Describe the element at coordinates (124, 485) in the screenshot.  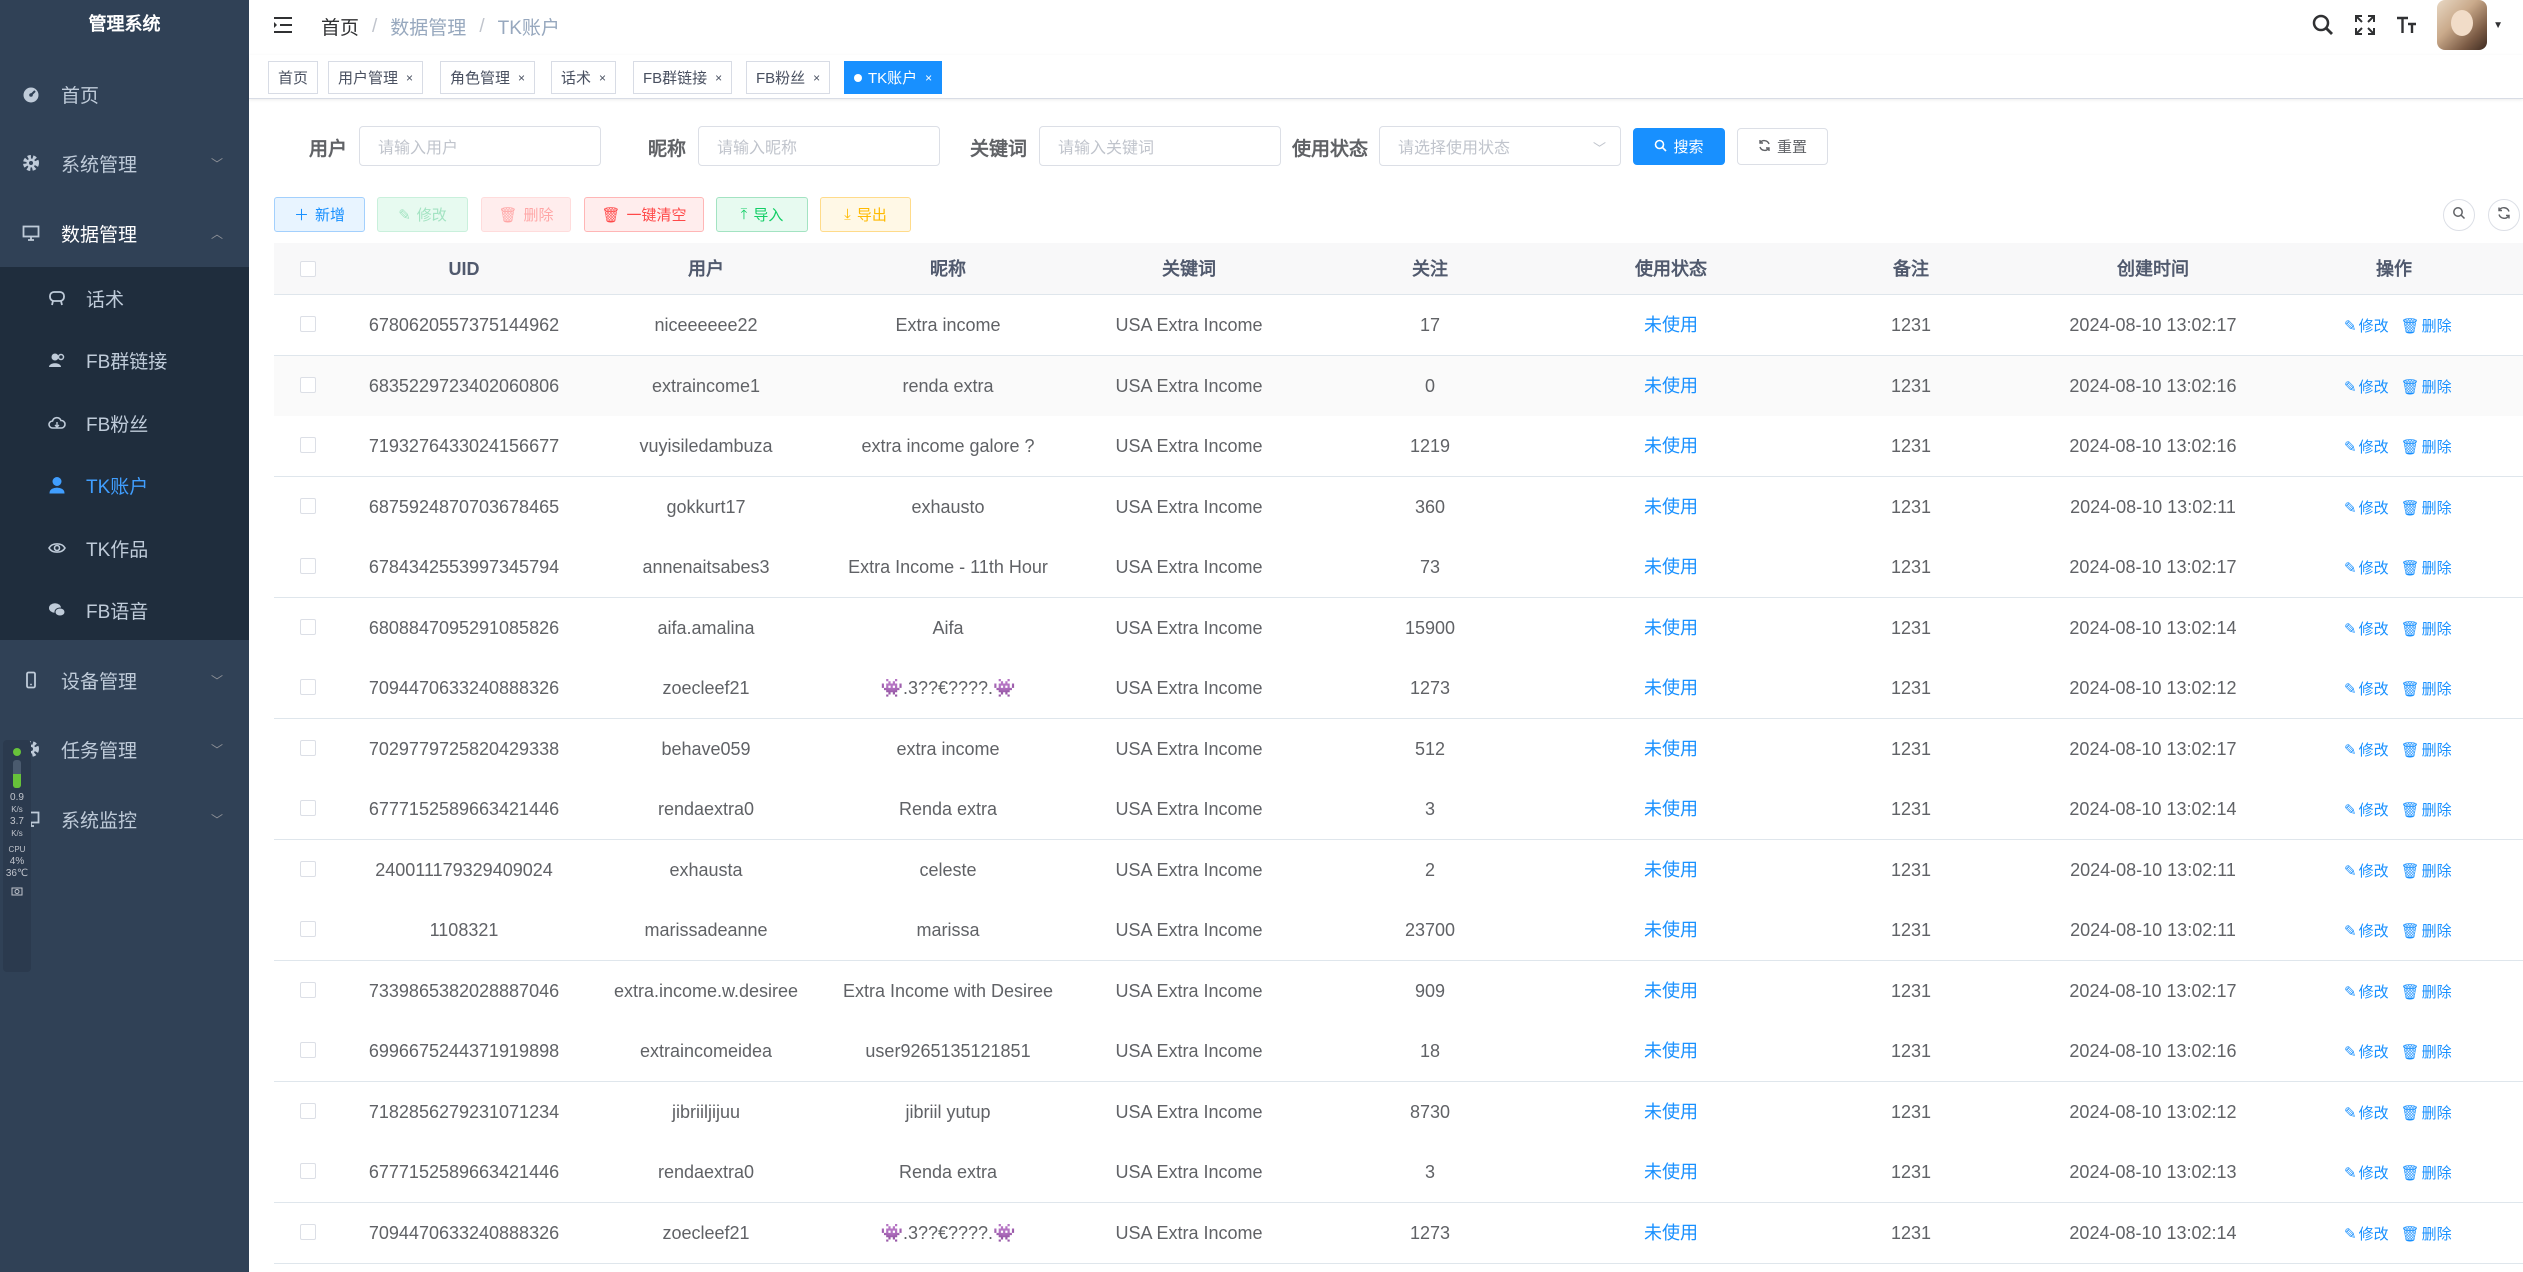
I see `sidebar-item-tk-accounts: TK账户` at that location.